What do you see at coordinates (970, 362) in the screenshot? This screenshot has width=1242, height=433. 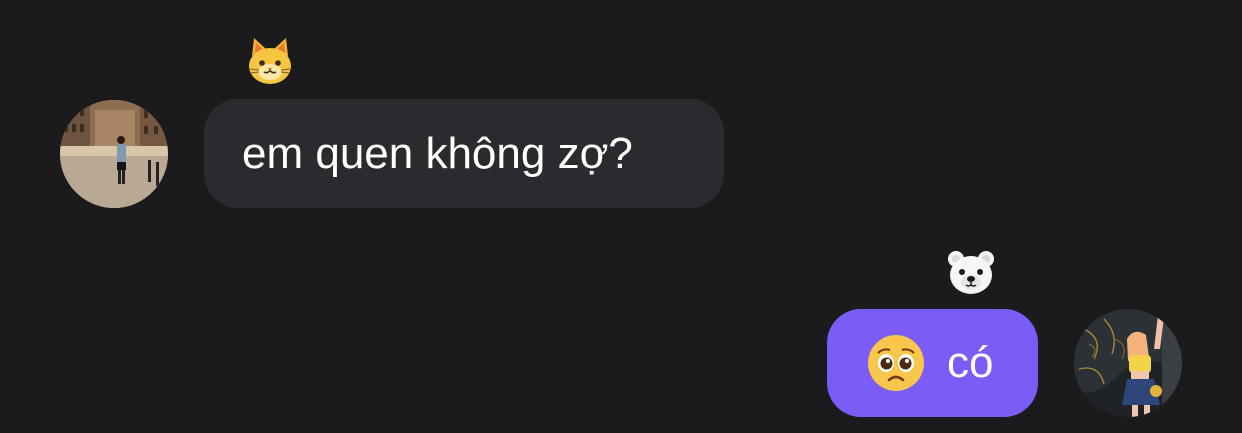 I see `outgoing-message-text: có` at bounding box center [970, 362].